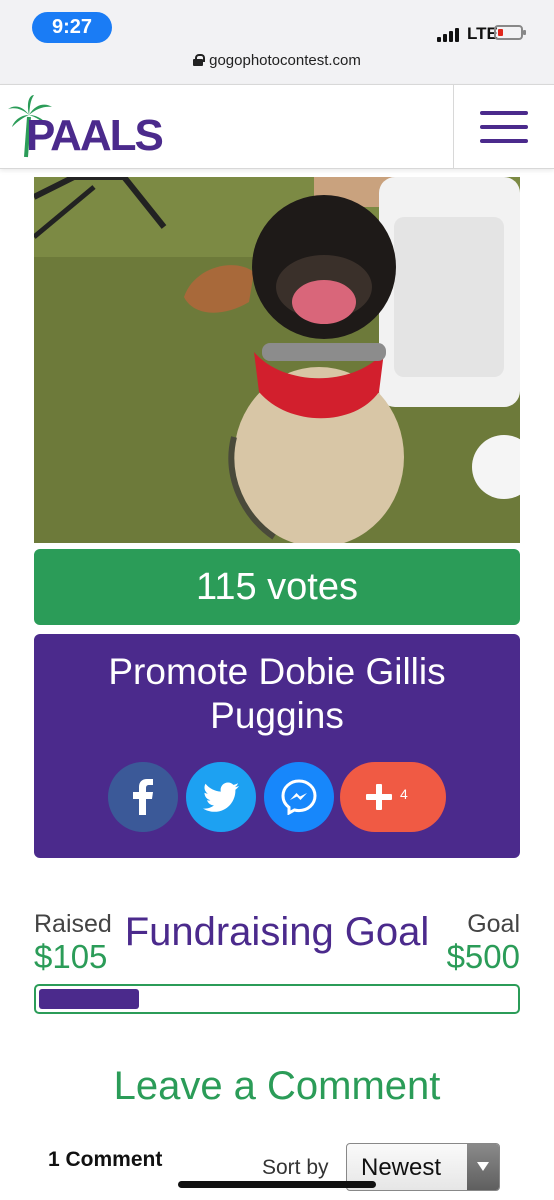 The image size is (554, 1200). What do you see at coordinates (493, 924) in the screenshot?
I see `goal-label: Goal` at bounding box center [493, 924].